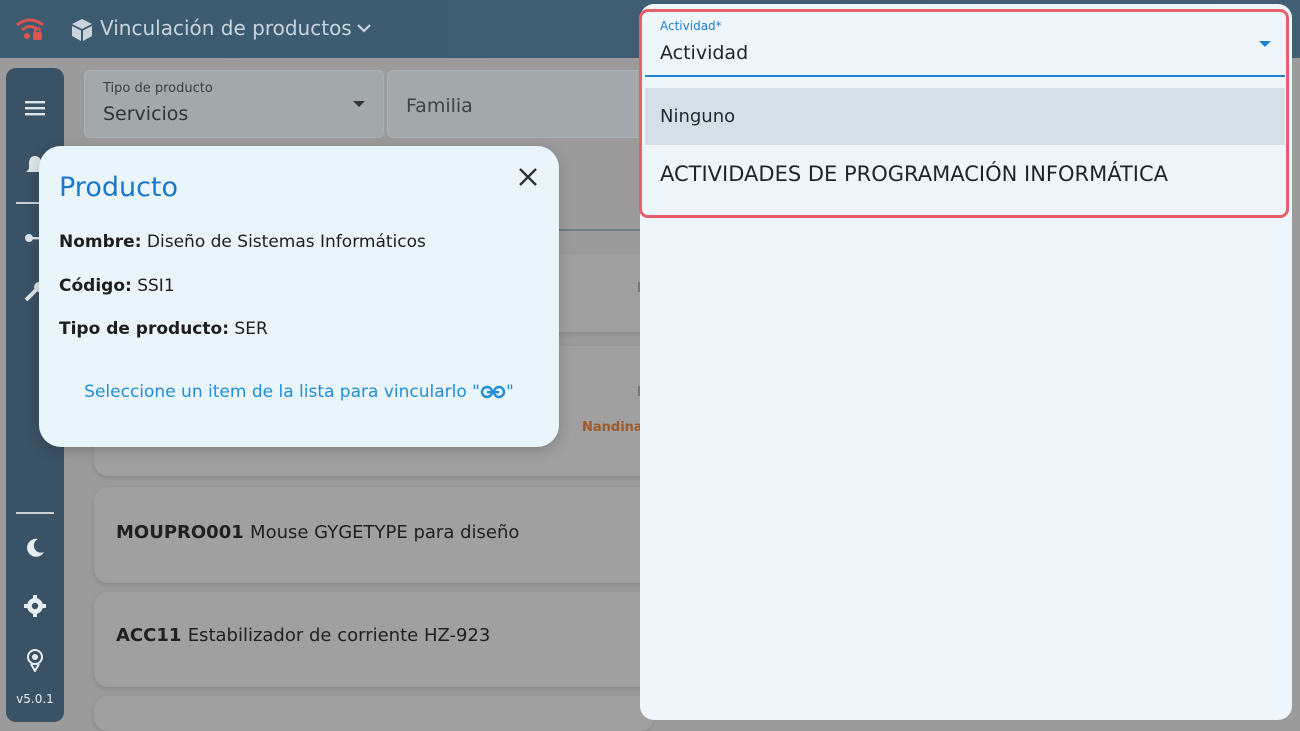 Image resolution: width=1300 pixels, height=731 pixels. What do you see at coordinates (364, 28) in the screenshot?
I see `chevron-down-icon` at bounding box center [364, 28].